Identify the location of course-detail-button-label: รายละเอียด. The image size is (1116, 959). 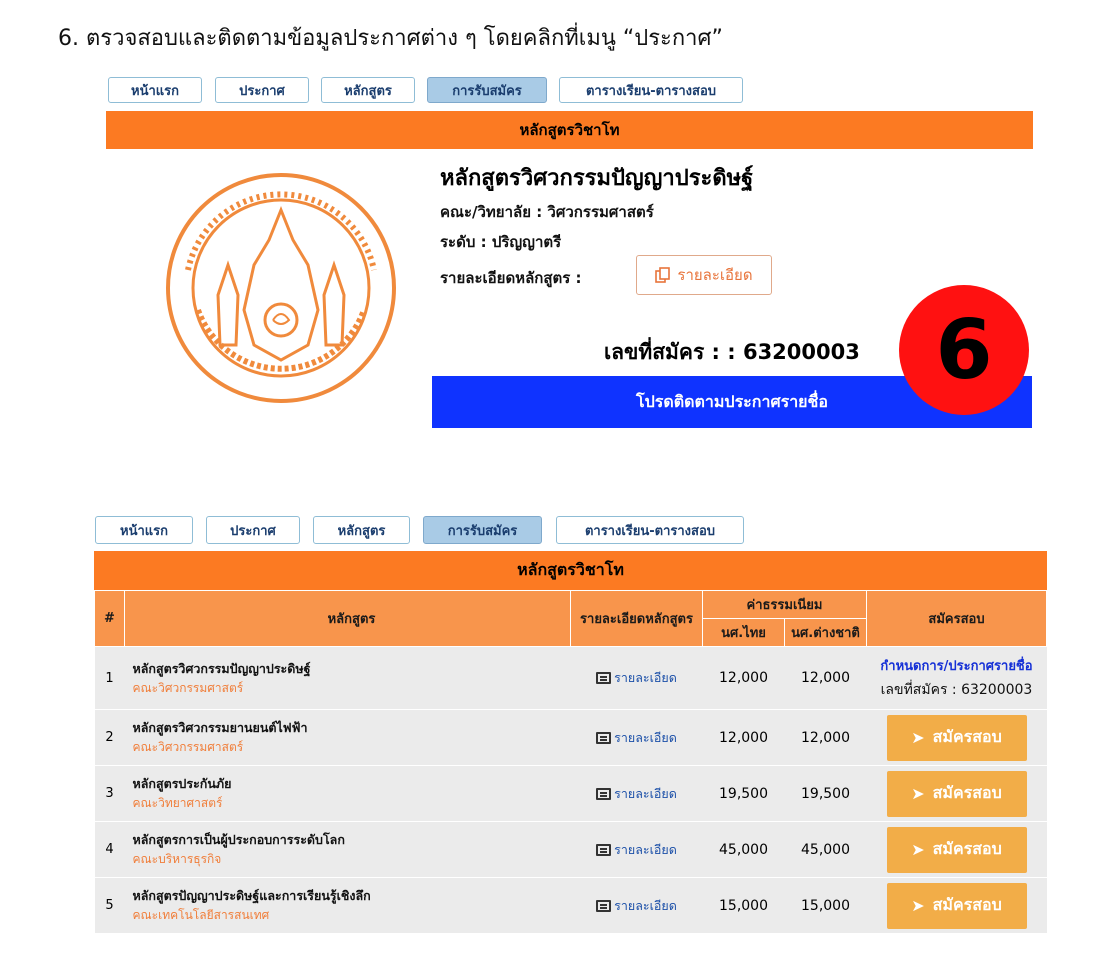
(715, 275).